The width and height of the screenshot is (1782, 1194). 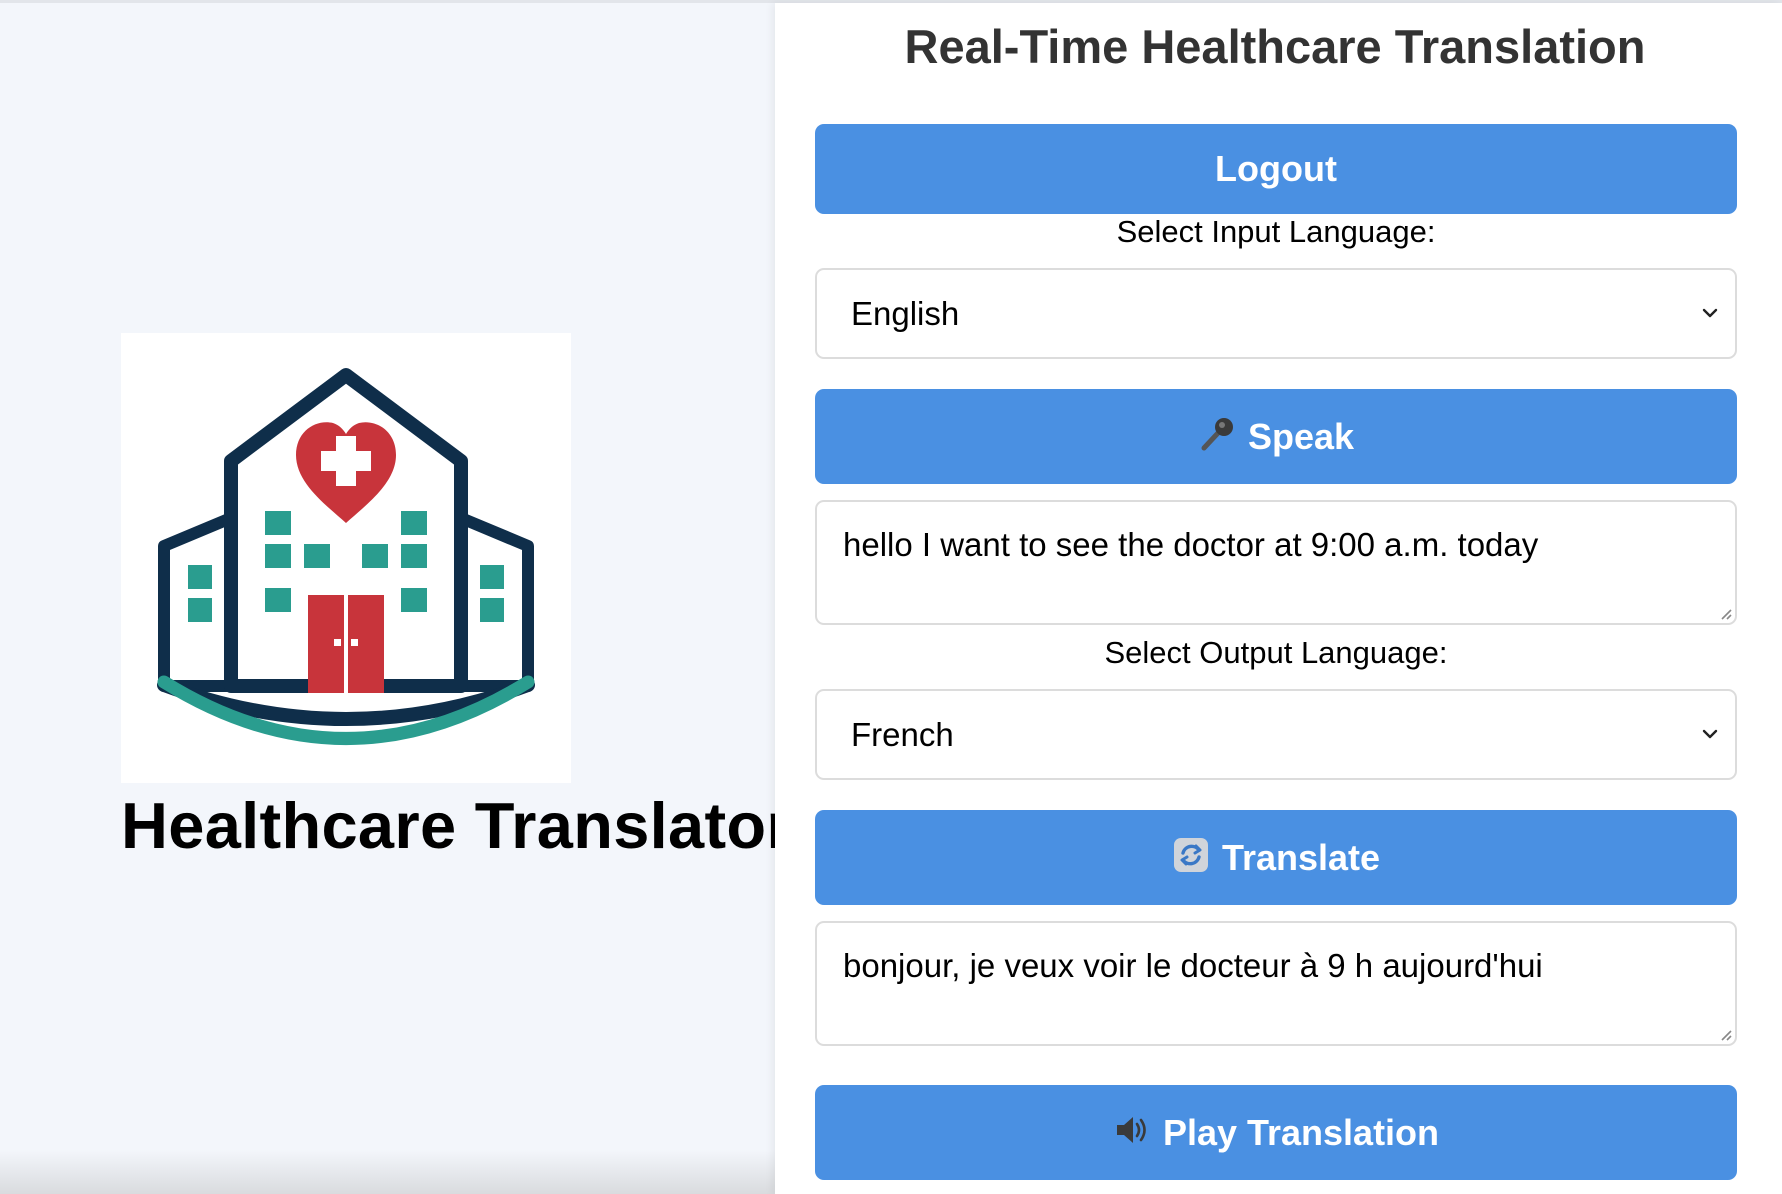 I want to click on hospital-logo, so click(x=346, y=558).